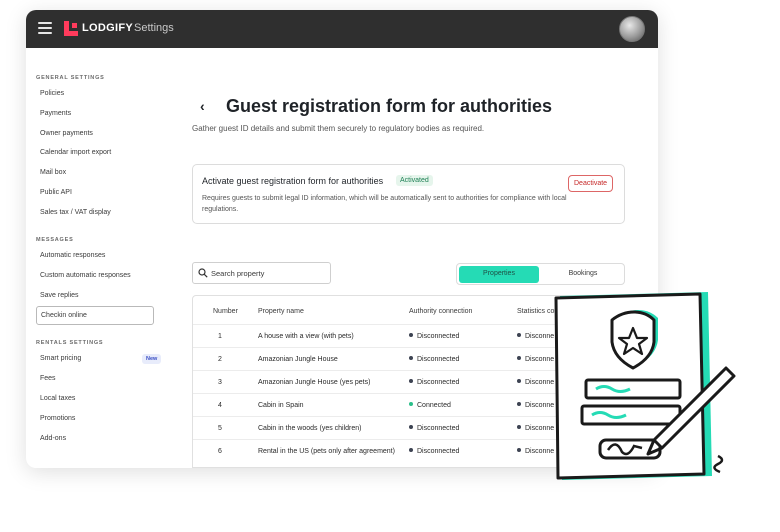  Describe the element at coordinates (85, 275) in the screenshot. I see `sidebar-item-custom-automatic-responses: Custom automatic responses` at that location.